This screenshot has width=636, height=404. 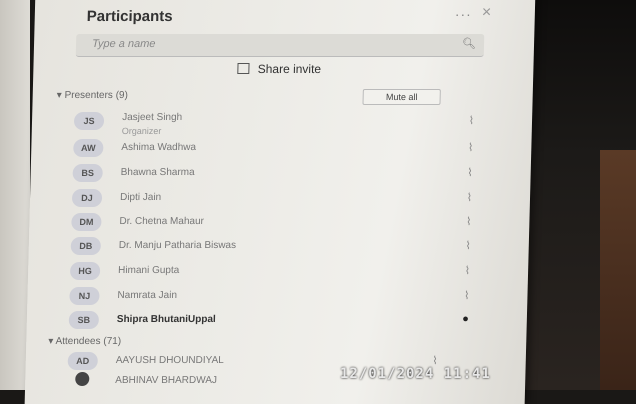 I want to click on share-invite-button: Share invite, so click(x=279, y=70).